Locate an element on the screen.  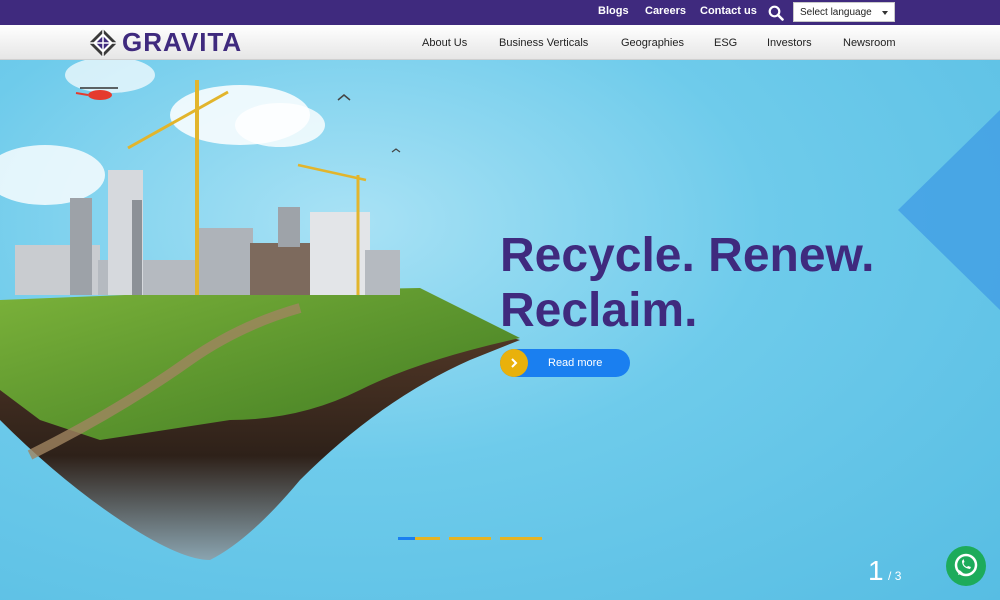
hero-headline-line-2: Reclaim. is located at coordinates (599, 310).